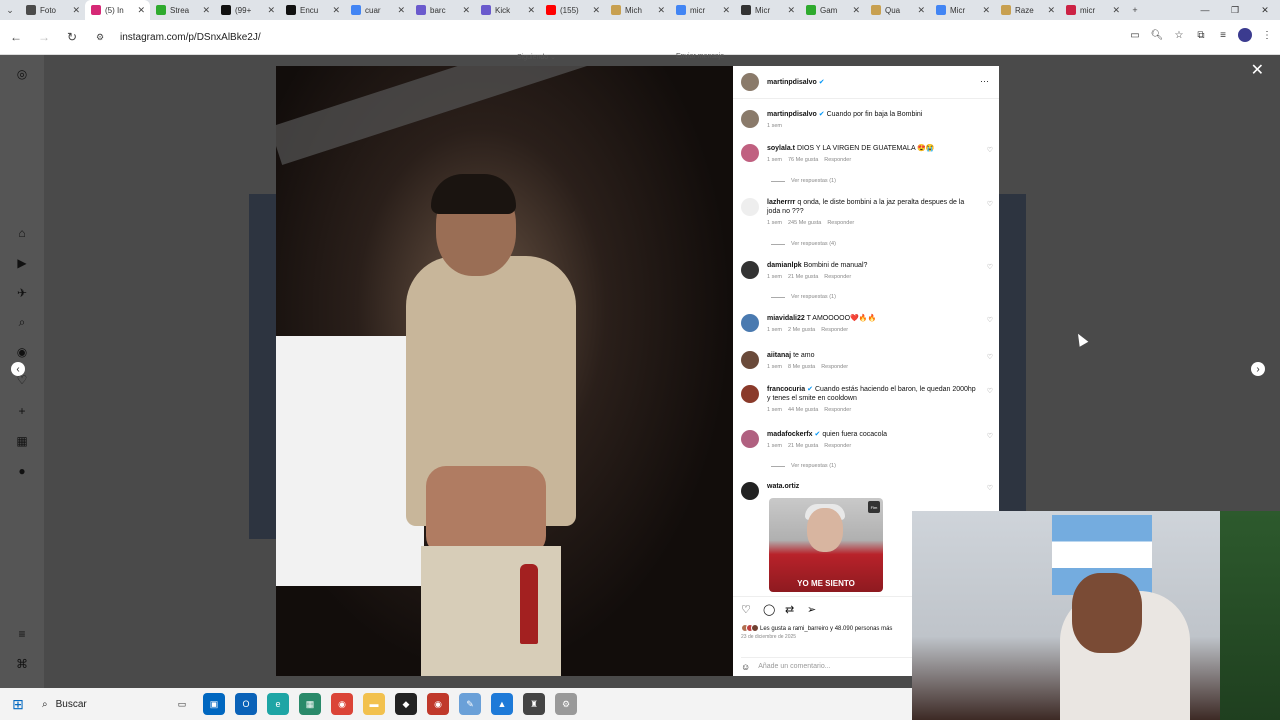 The width and height of the screenshot is (1280, 720). What do you see at coordinates (897, 10) in the screenshot?
I see `browser-tab: Qua ✕` at bounding box center [897, 10].